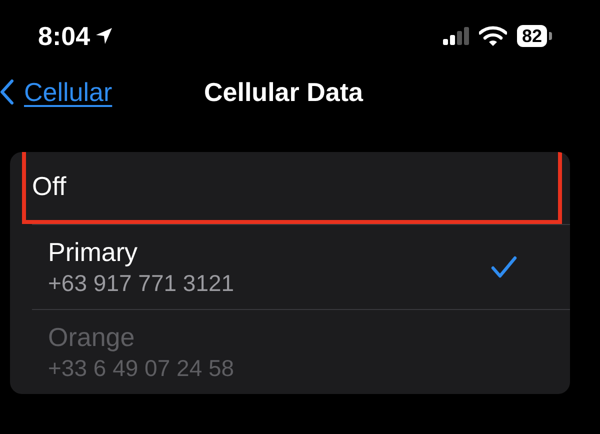  What do you see at coordinates (141, 368) in the screenshot?
I see `phone-number: +33 6 49 07 24 58` at bounding box center [141, 368].